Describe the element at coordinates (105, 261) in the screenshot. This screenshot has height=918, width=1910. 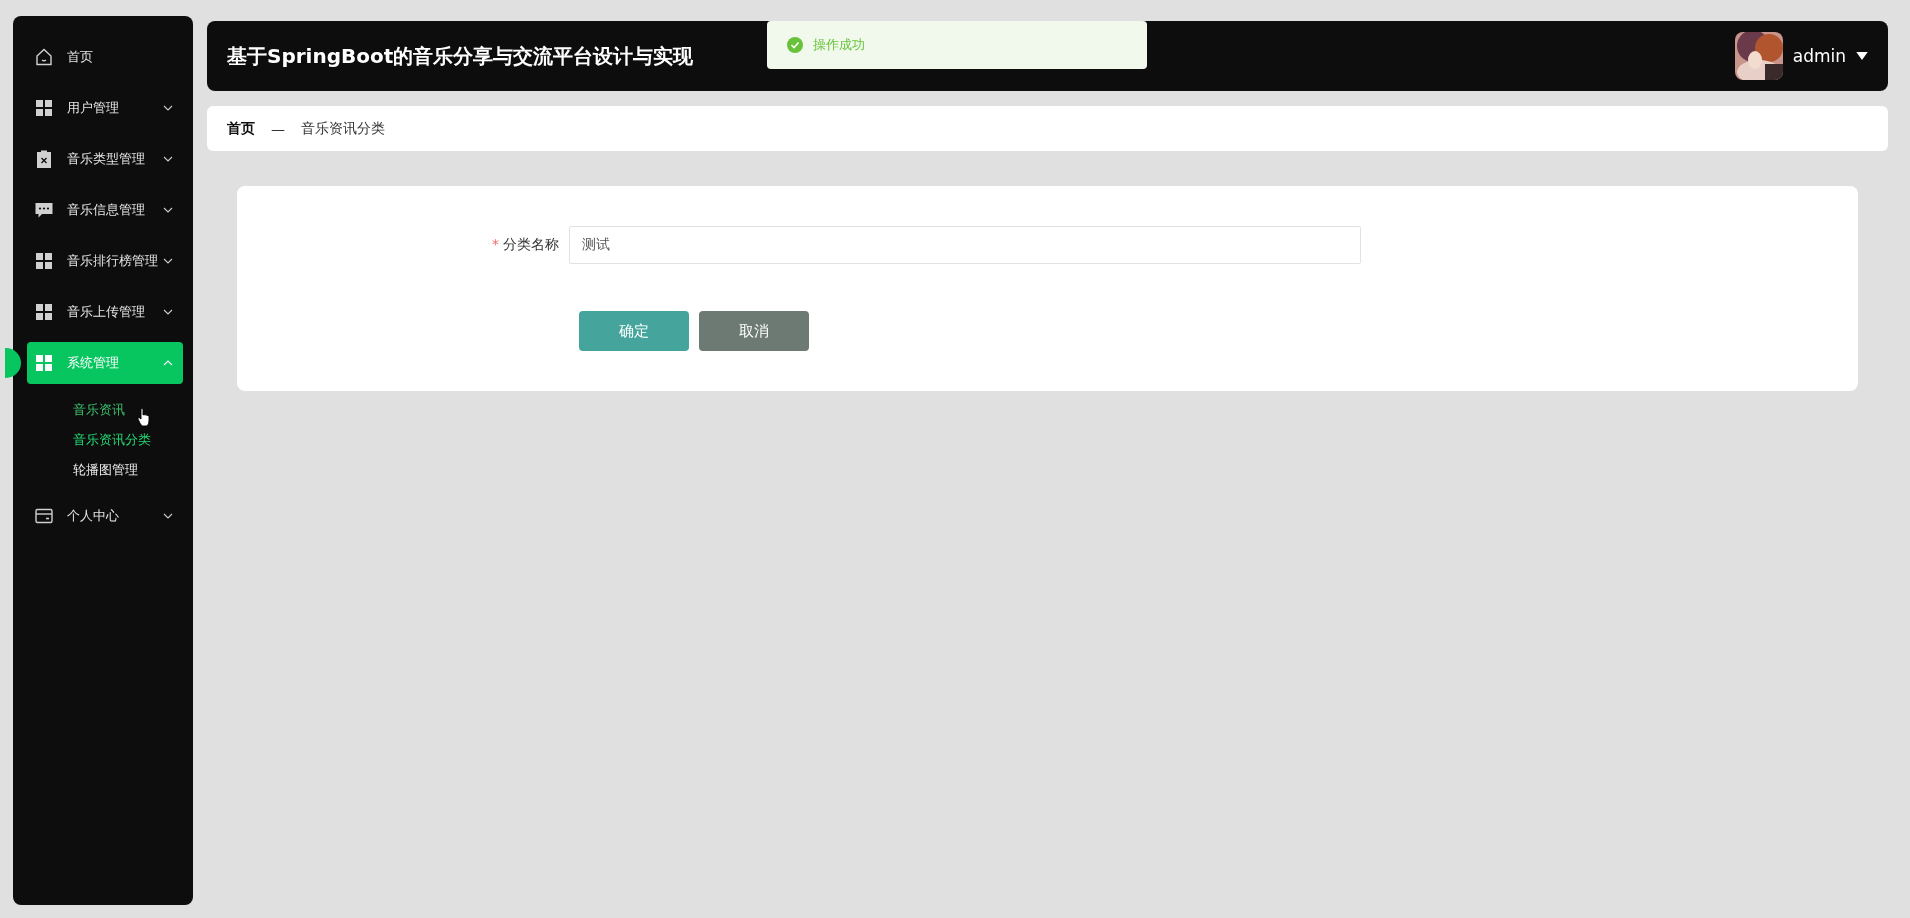
I see `menu-item: 音乐排行榜管理` at that location.